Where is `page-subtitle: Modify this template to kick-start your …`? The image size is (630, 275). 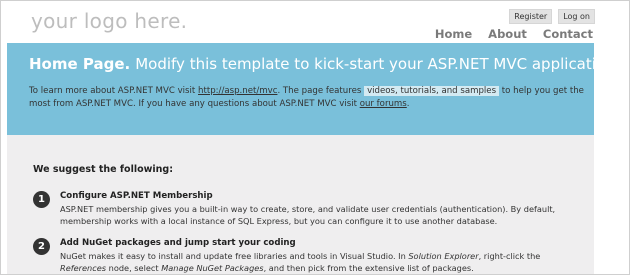 page-subtitle: Modify this template to kick-start your … is located at coordinates (377, 64).